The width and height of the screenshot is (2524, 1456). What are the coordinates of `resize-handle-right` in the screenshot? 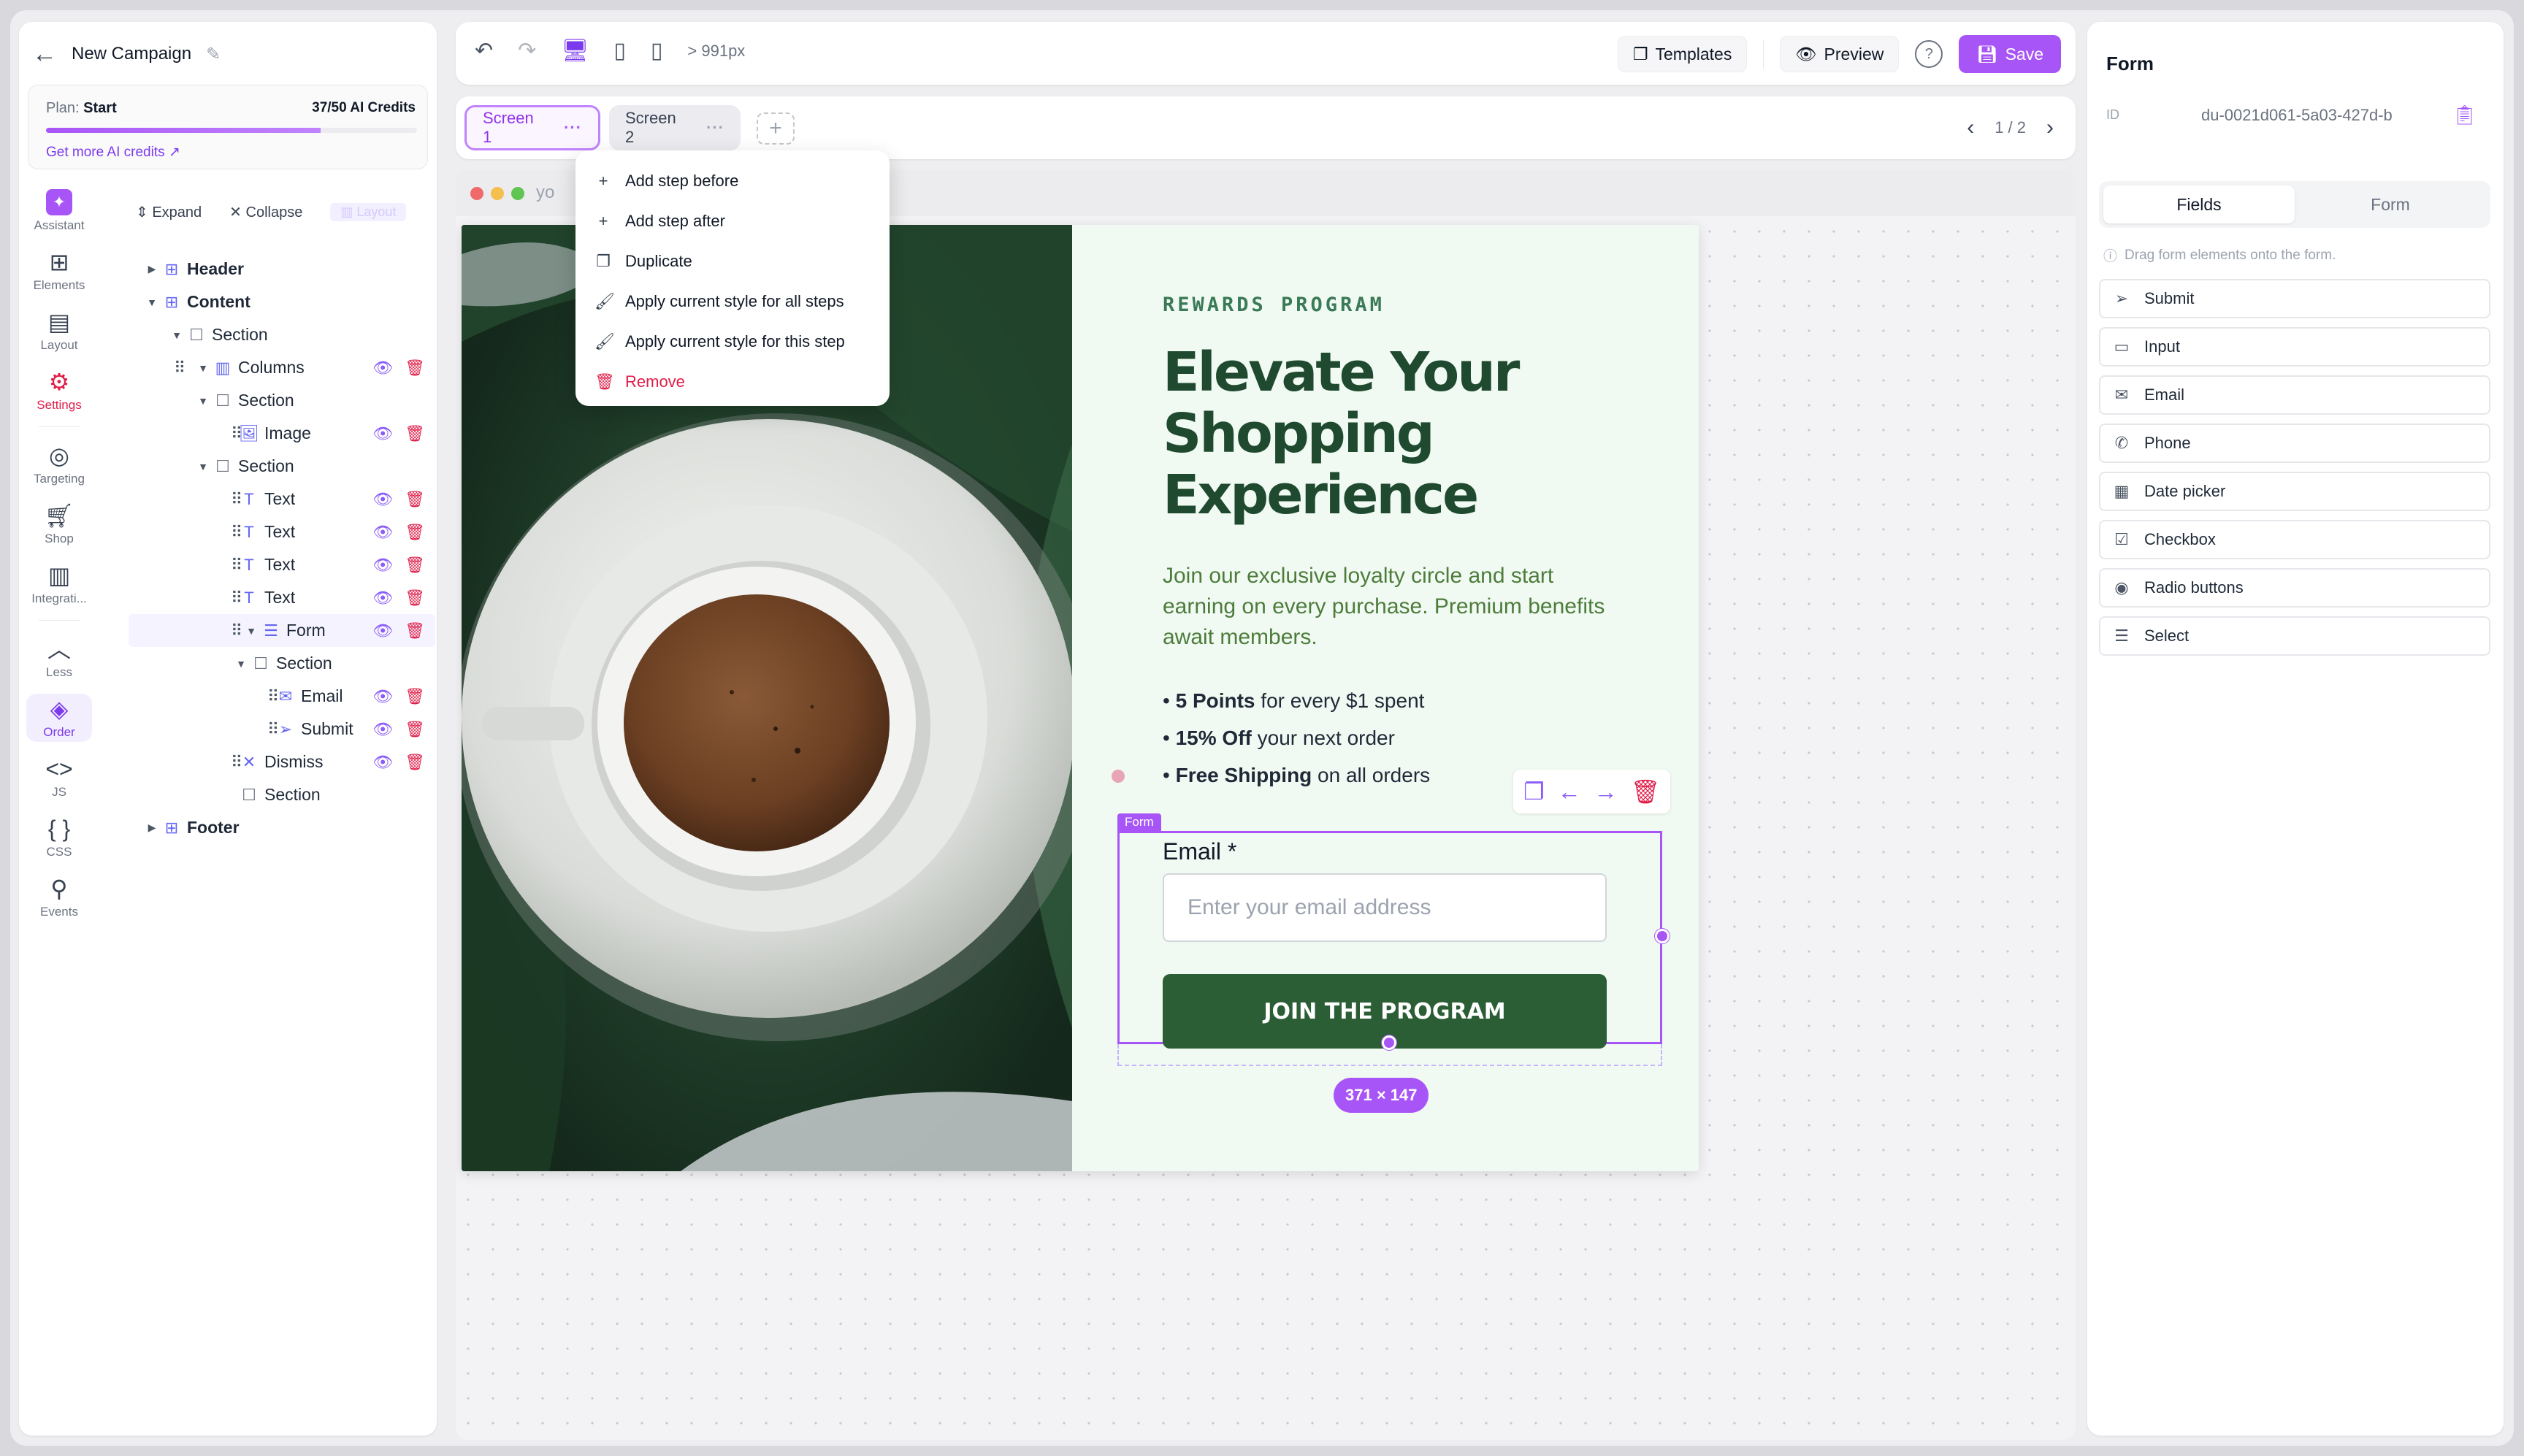 It's located at (1662, 936).